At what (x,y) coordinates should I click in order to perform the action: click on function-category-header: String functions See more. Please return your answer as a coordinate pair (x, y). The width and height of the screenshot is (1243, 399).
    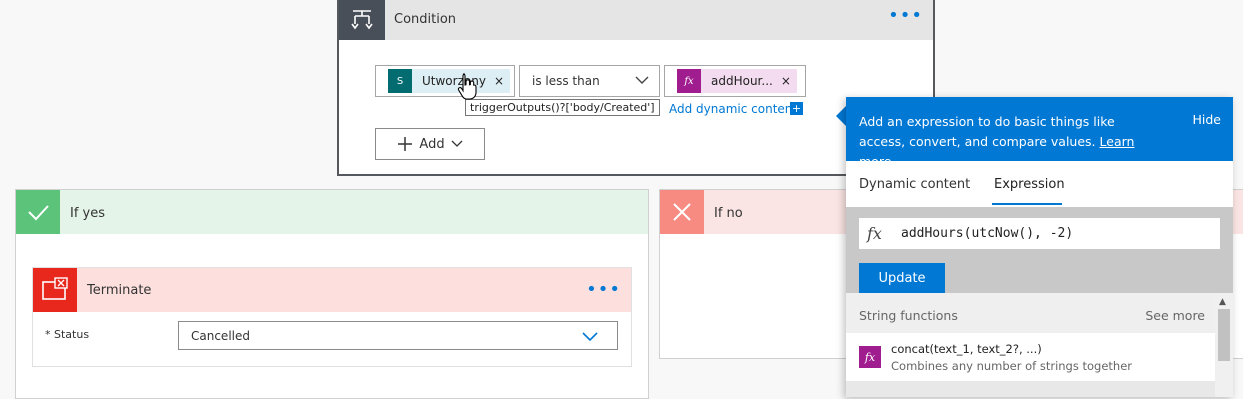
    Looking at the image, I should click on (1030, 313).